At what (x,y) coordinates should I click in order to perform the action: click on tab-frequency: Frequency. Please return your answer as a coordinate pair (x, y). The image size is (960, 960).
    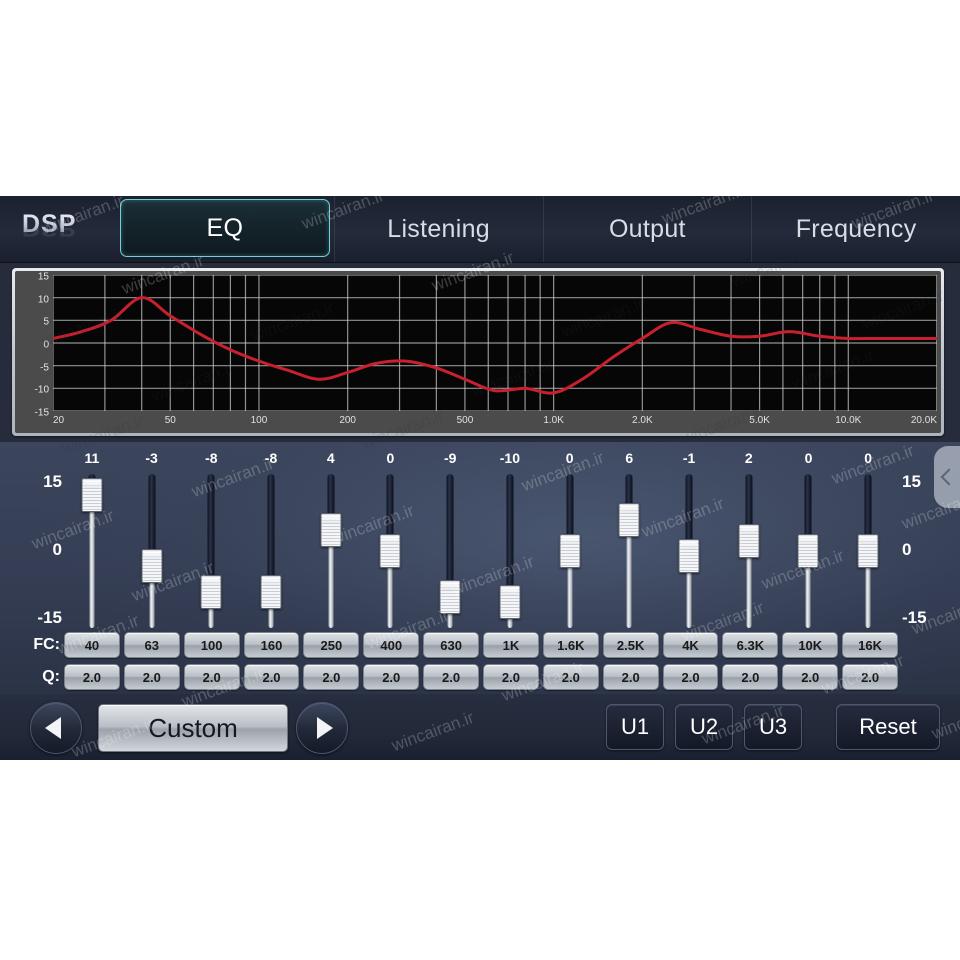
    Looking at the image, I should click on (855, 229).